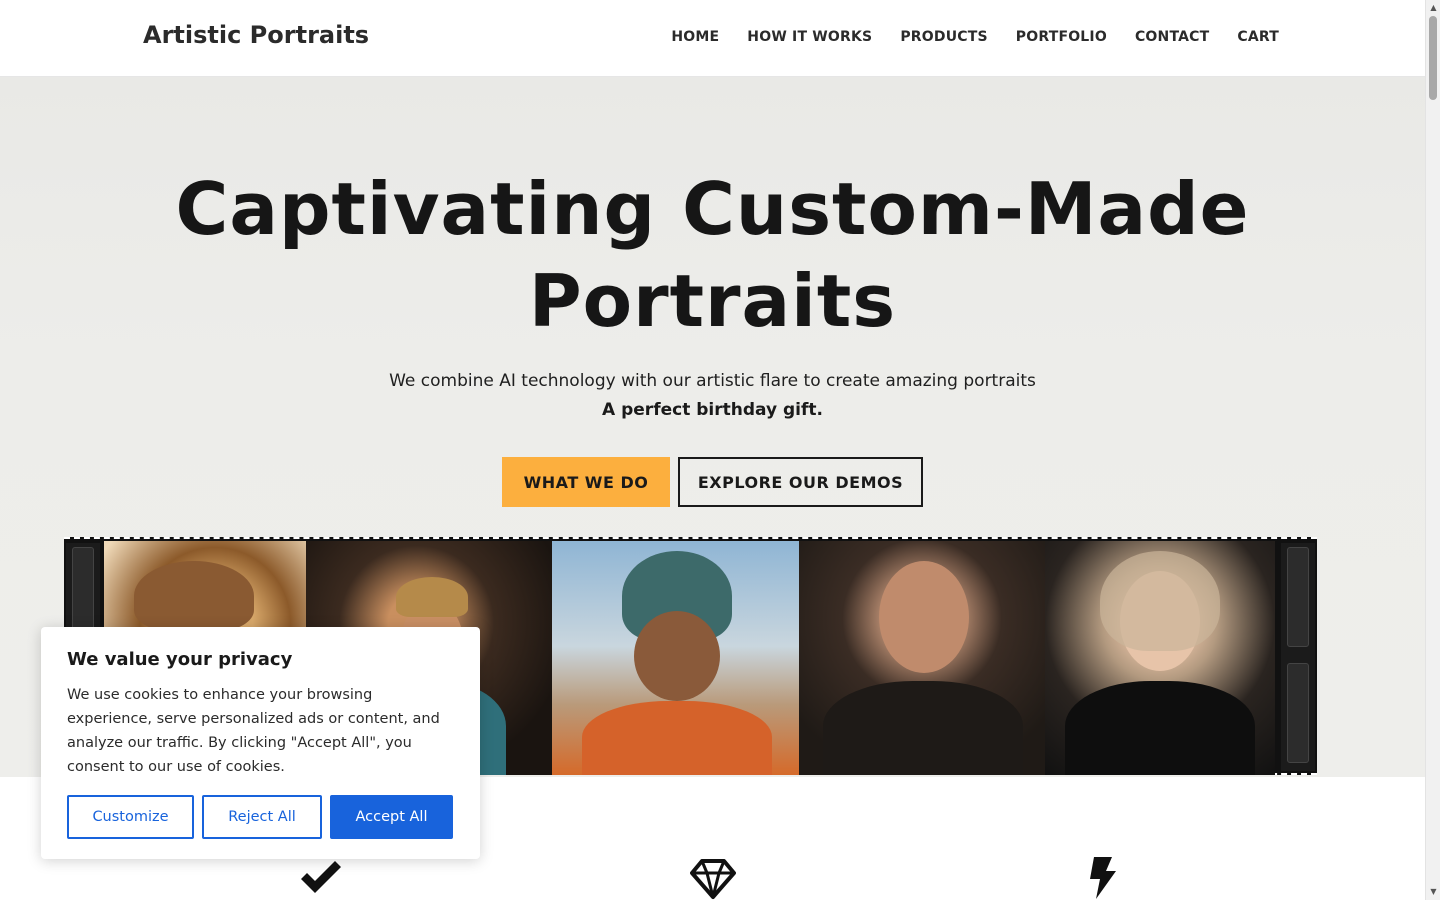  I want to click on reject-all-button: Reject All, so click(262, 817).